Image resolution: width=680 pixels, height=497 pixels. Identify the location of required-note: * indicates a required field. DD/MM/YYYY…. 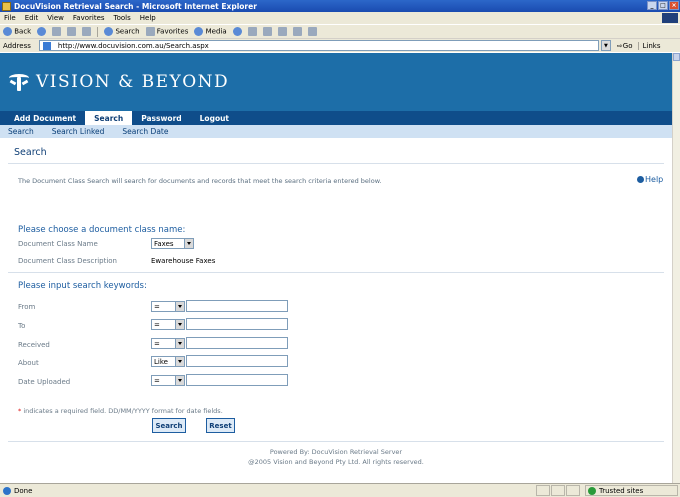
(120, 411).